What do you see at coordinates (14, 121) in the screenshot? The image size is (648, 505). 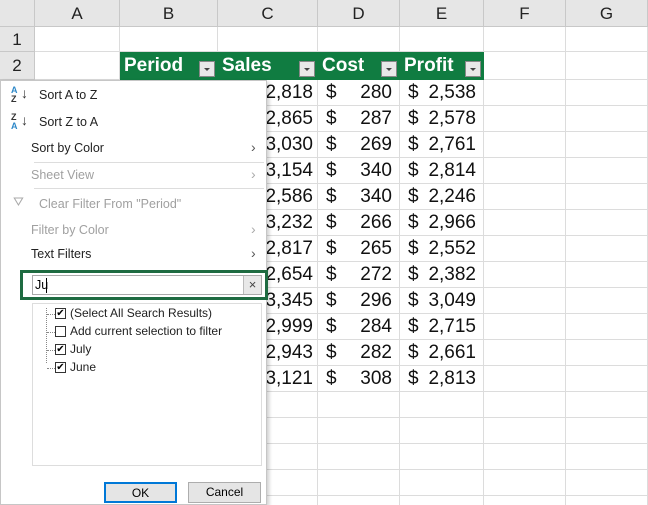 I see `sort-za-icon: ZA` at bounding box center [14, 121].